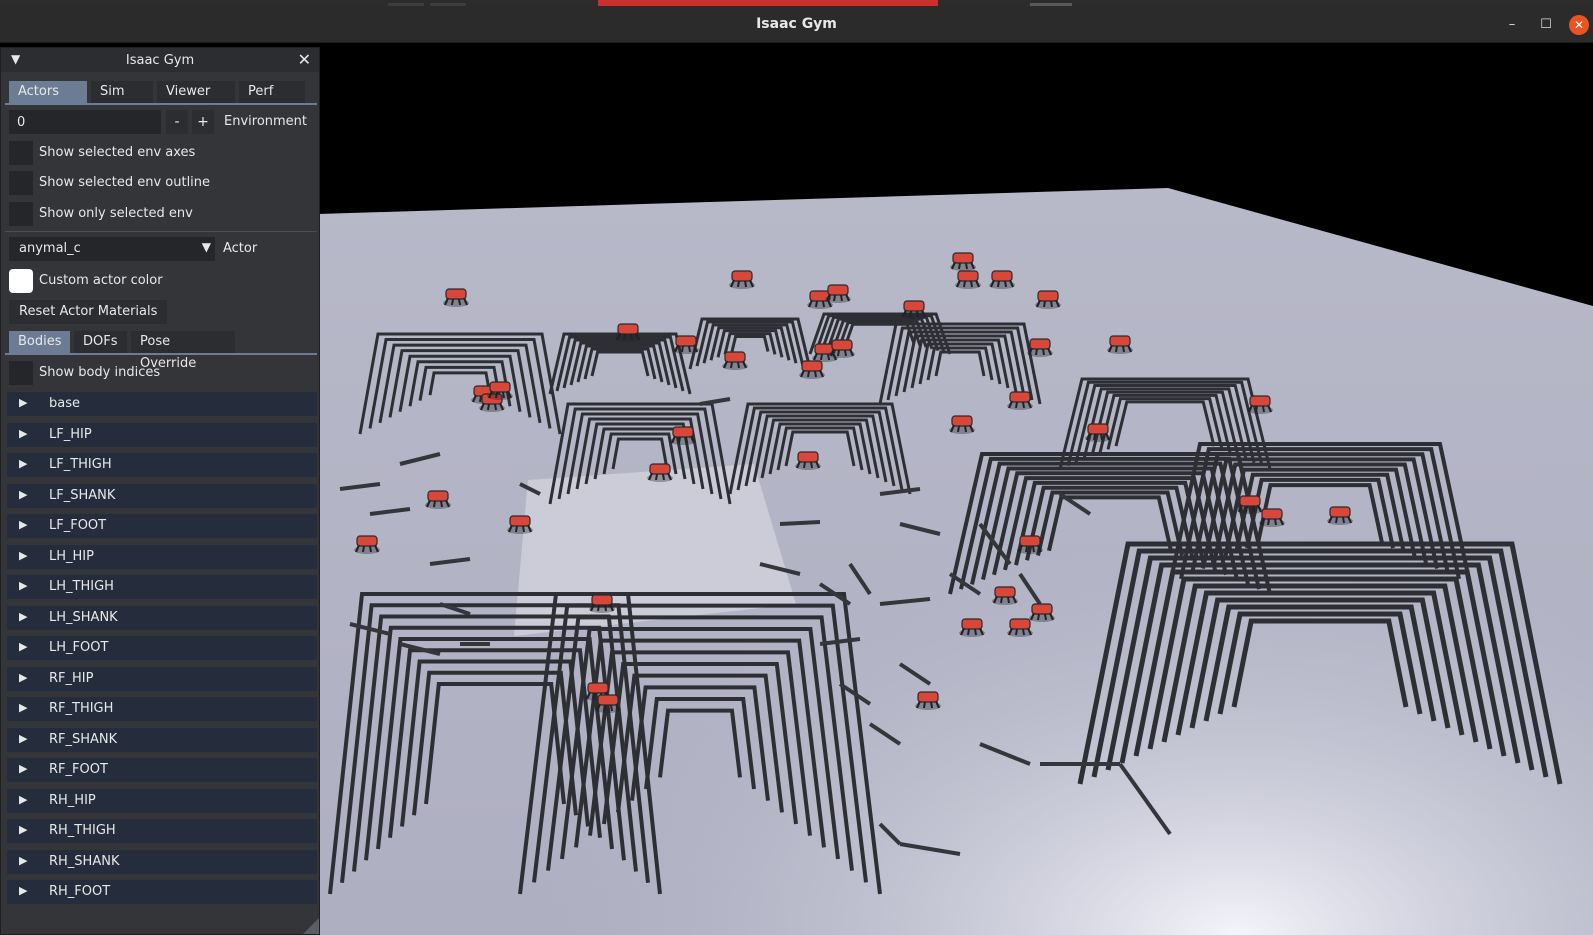 Image resolution: width=1593 pixels, height=935 pixels. I want to click on body-tree-item: ▶ LH_SHANK, so click(162, 617).